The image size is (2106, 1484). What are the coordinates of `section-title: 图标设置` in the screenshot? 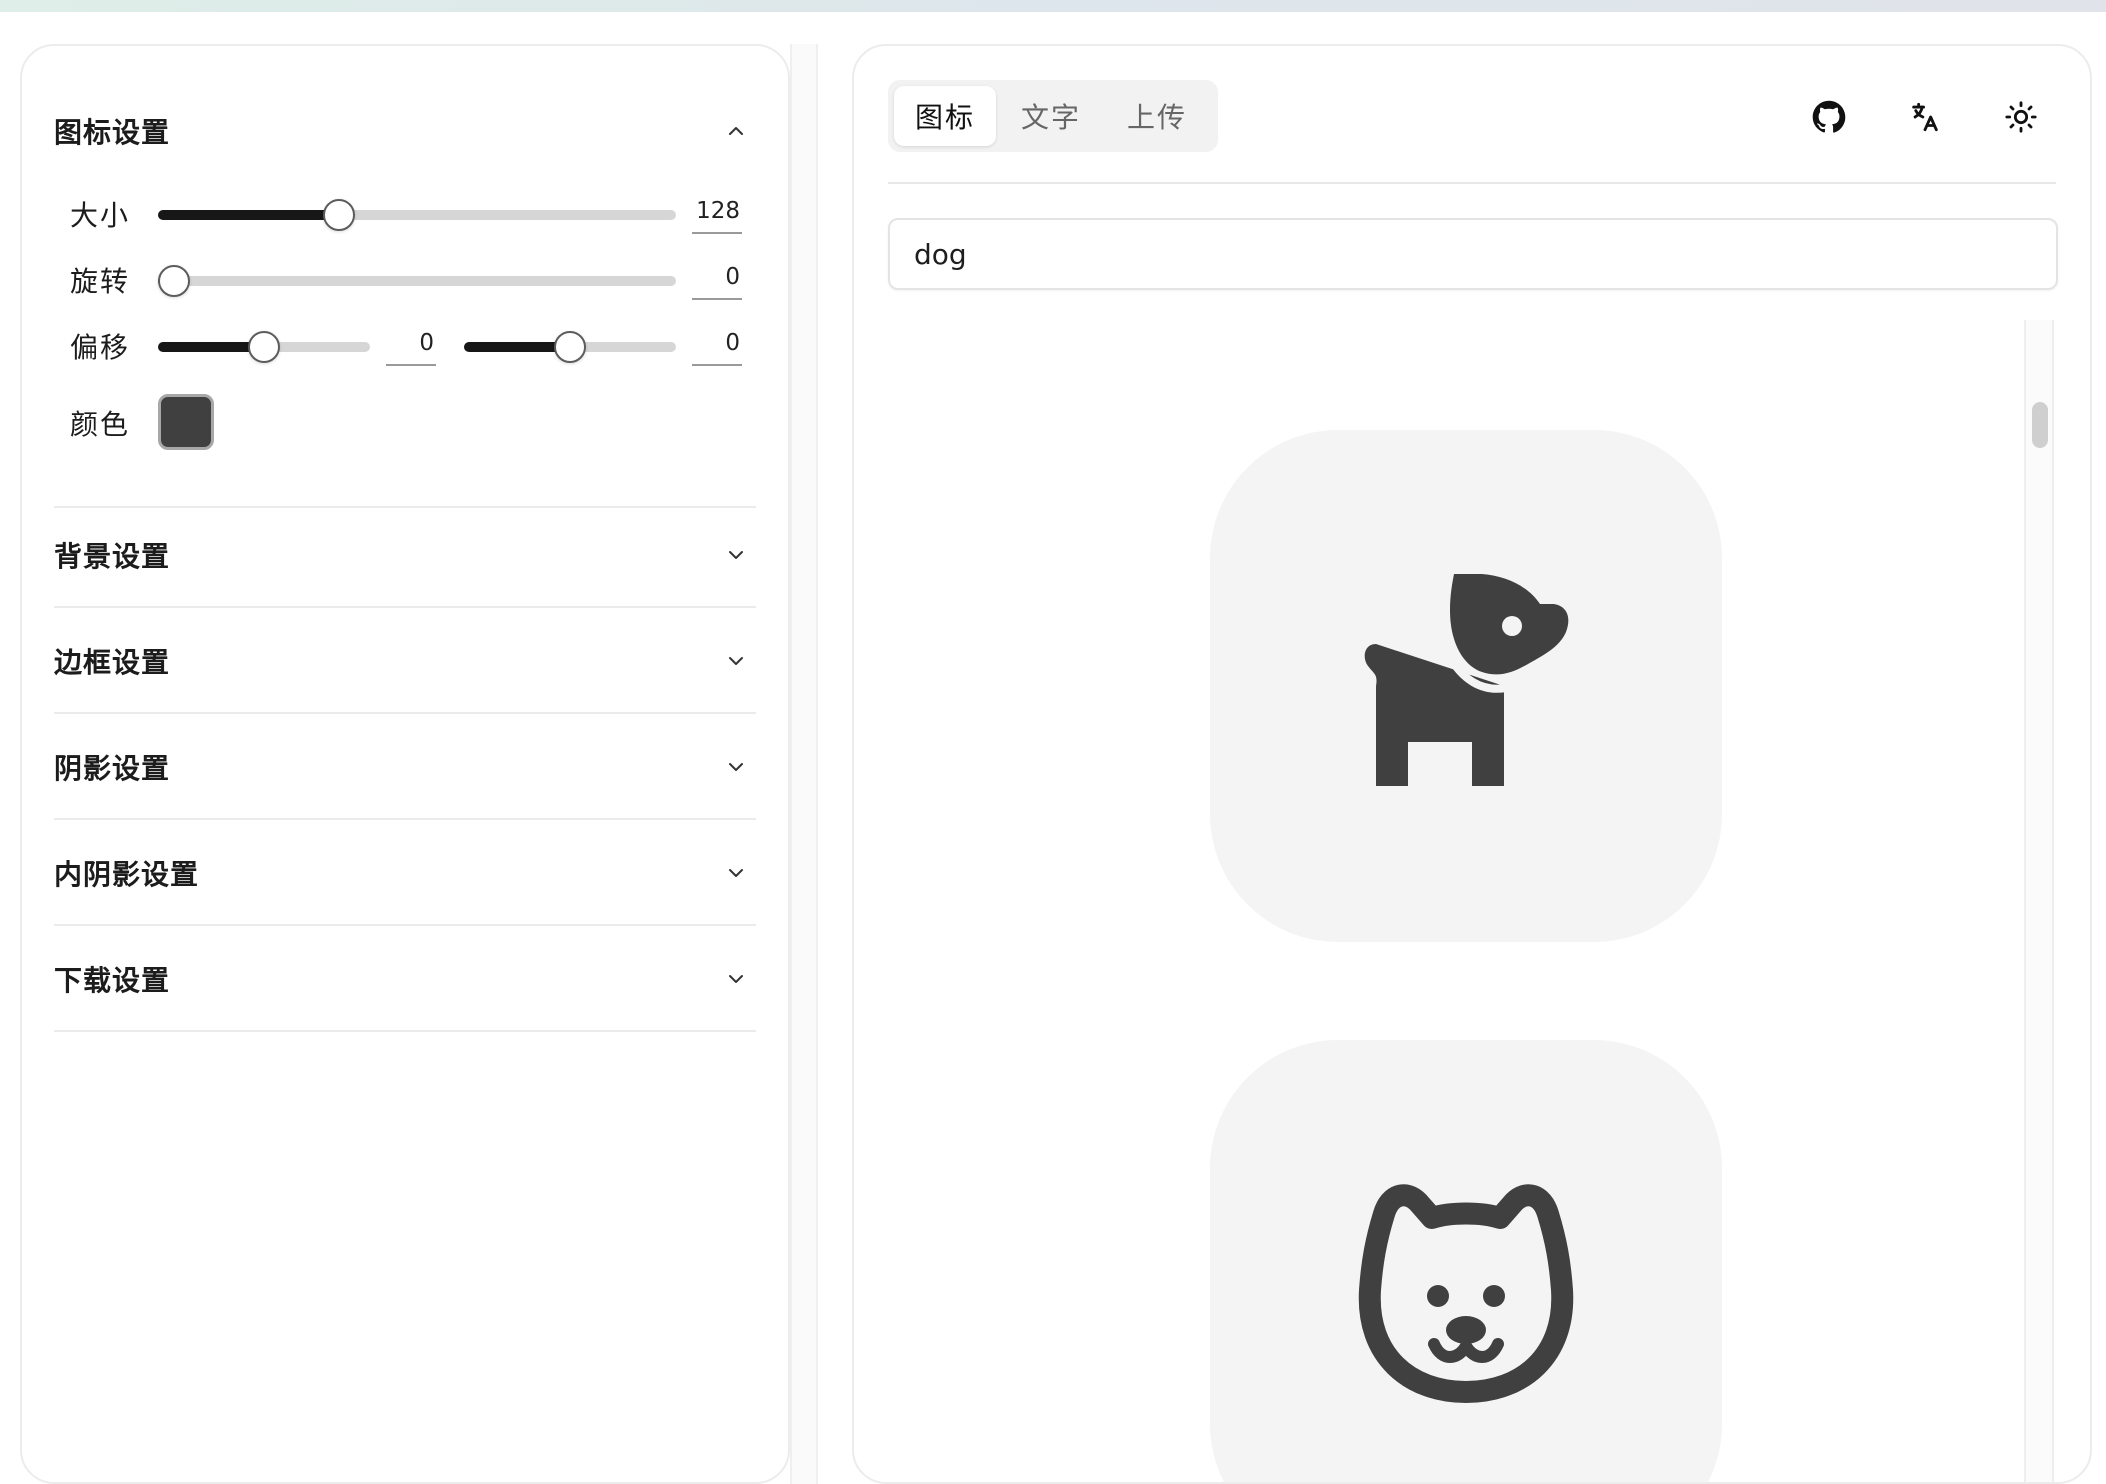 It's located at (112, 132).